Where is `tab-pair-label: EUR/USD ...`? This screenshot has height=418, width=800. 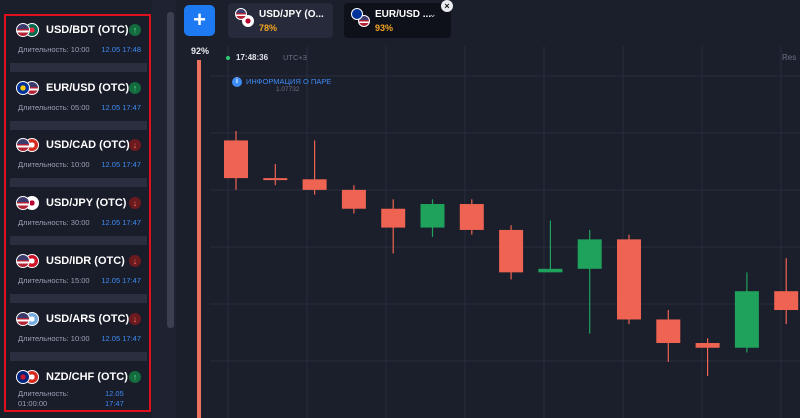 tab-pair-label: EUR/USD ... is located at coordinates (403, 14).